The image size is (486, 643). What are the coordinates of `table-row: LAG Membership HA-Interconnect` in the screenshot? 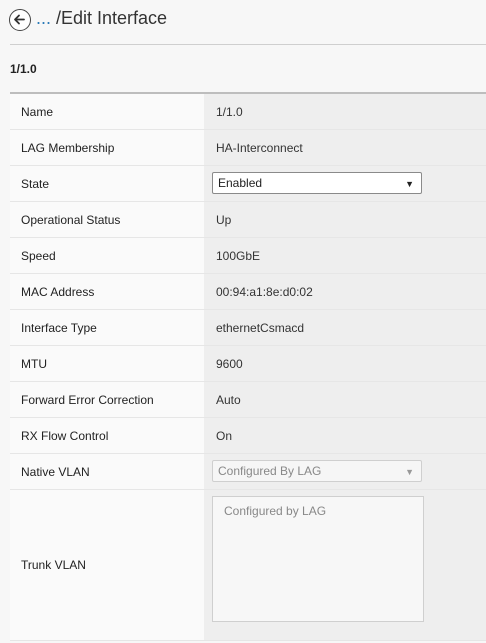 It's located at (248, 148).